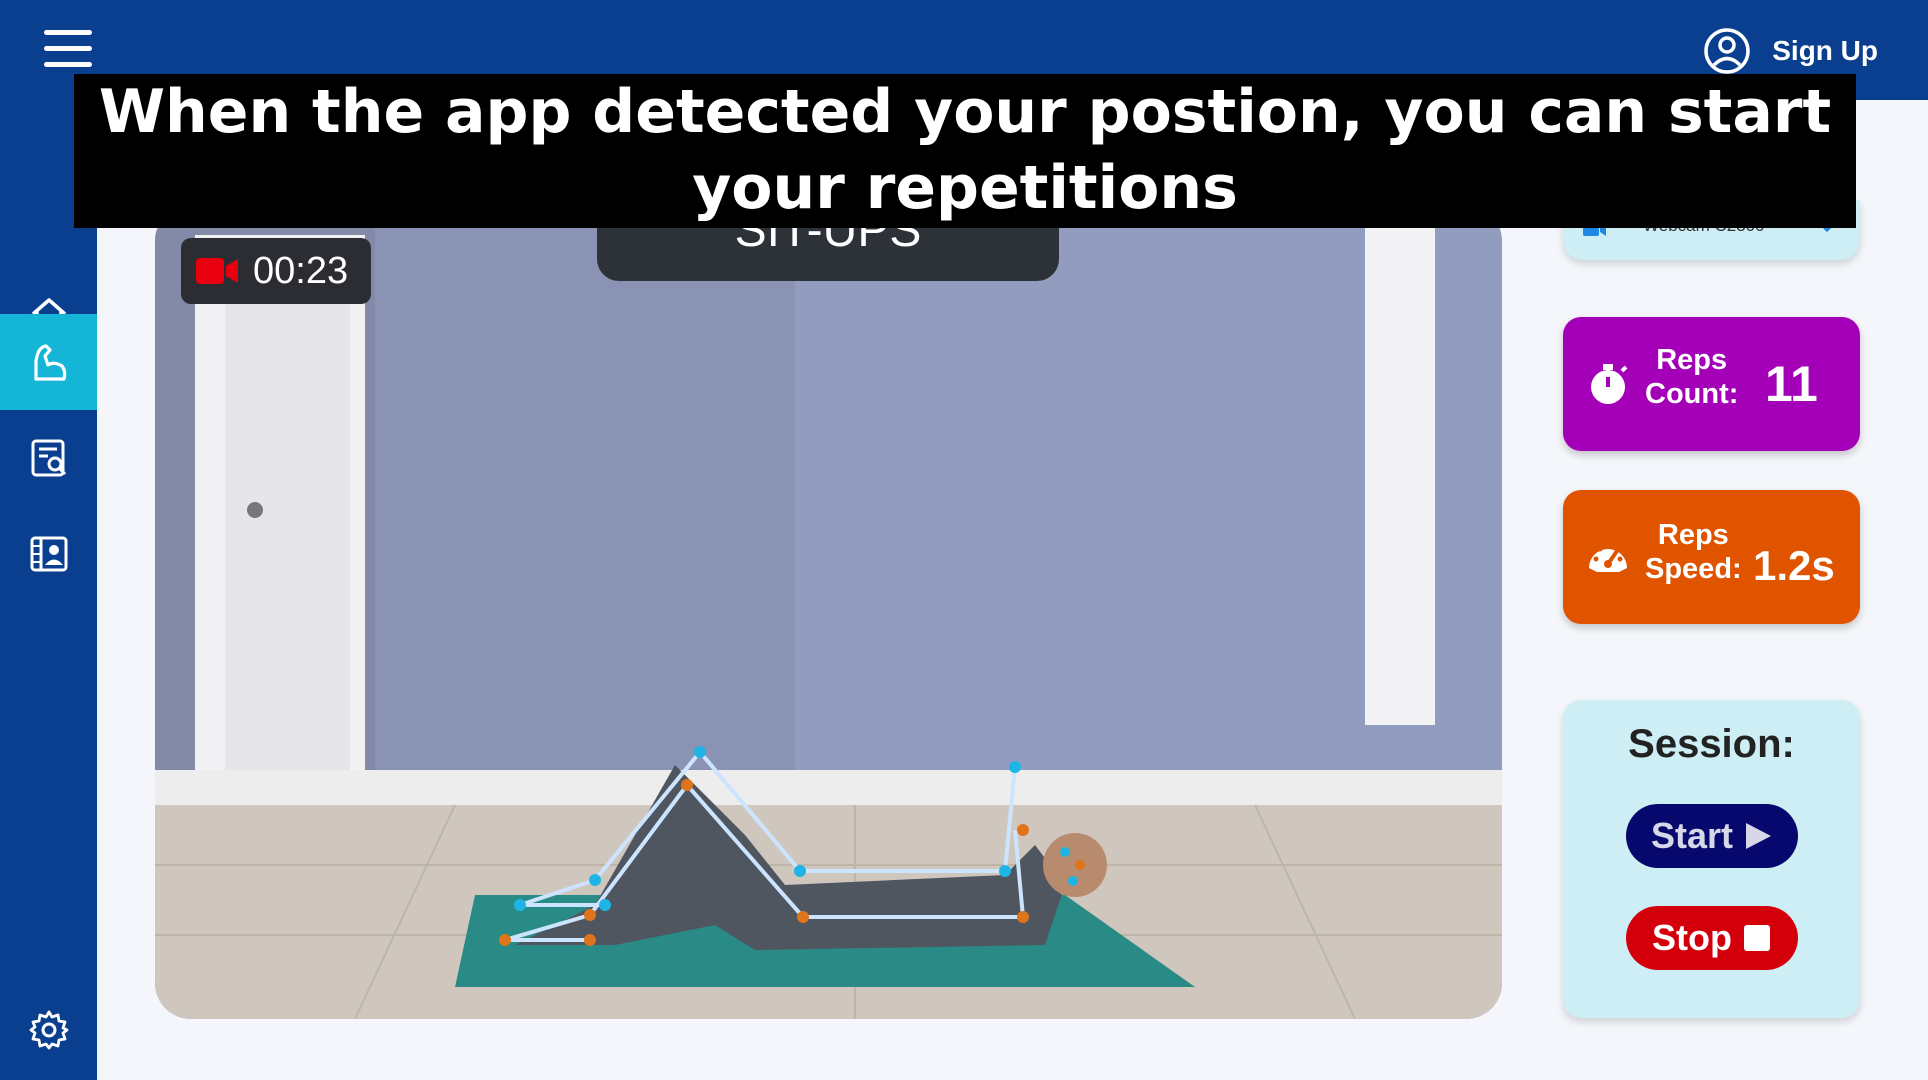 The image size is (1928, 1080). Describe the element at coordinates (1693, 552) in the screenshot. I see `reps-speed-label: Reps Speed:` at that location.